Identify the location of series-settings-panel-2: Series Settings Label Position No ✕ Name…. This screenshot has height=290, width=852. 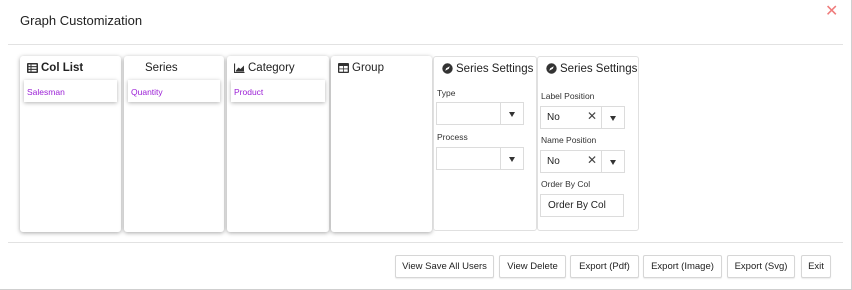
(588, 143).